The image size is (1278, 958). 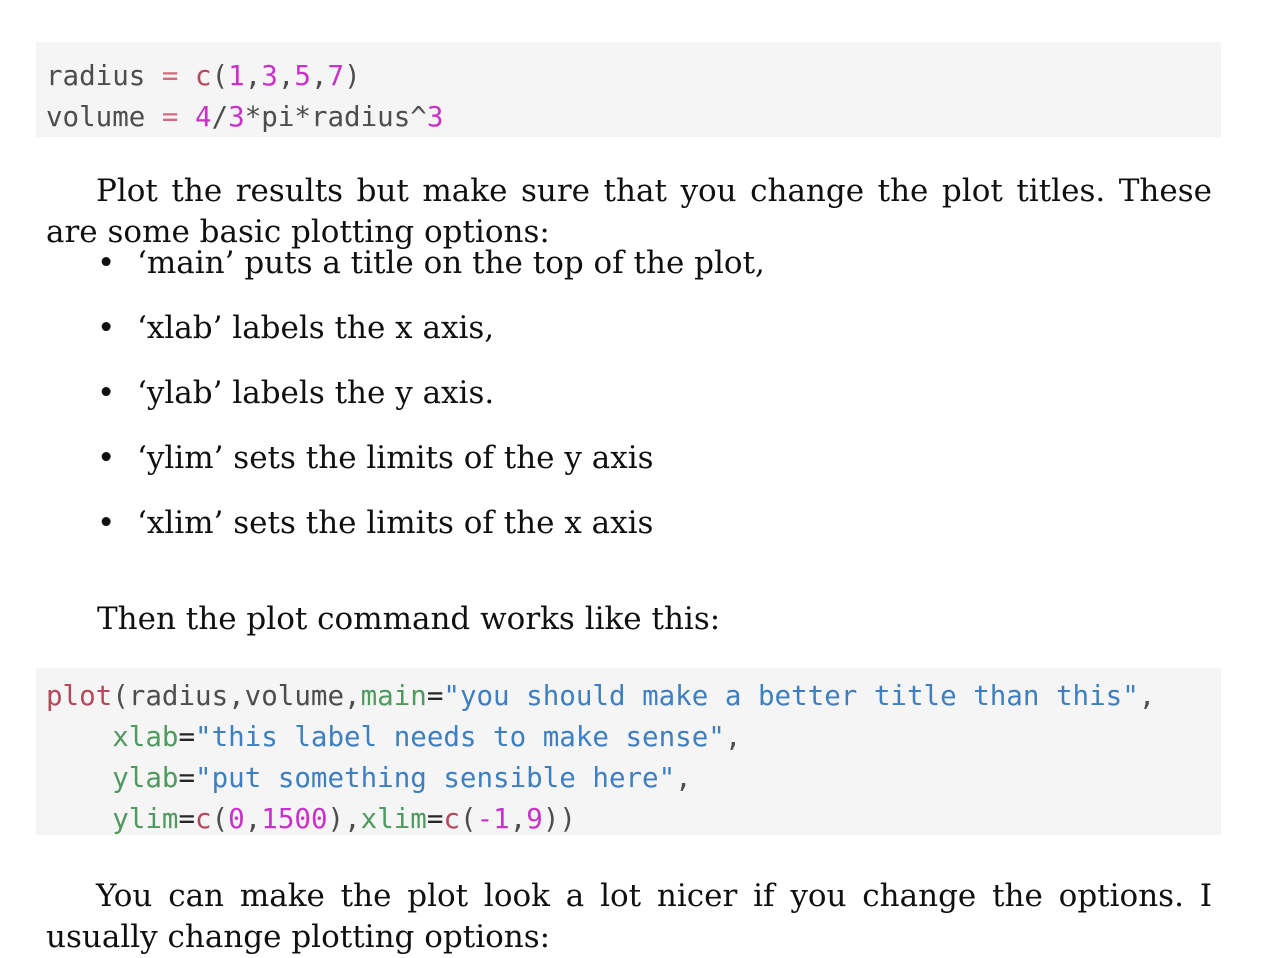 I want to click on code-token-num: 4, so click(x=203, y=116).